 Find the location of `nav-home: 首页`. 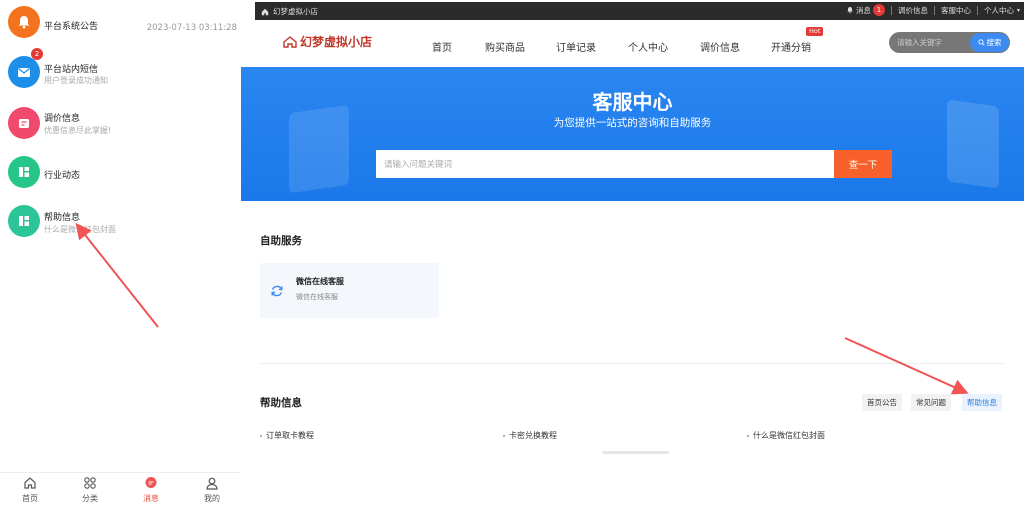

nav-home: 首页 is located at coordinates (442, 46).